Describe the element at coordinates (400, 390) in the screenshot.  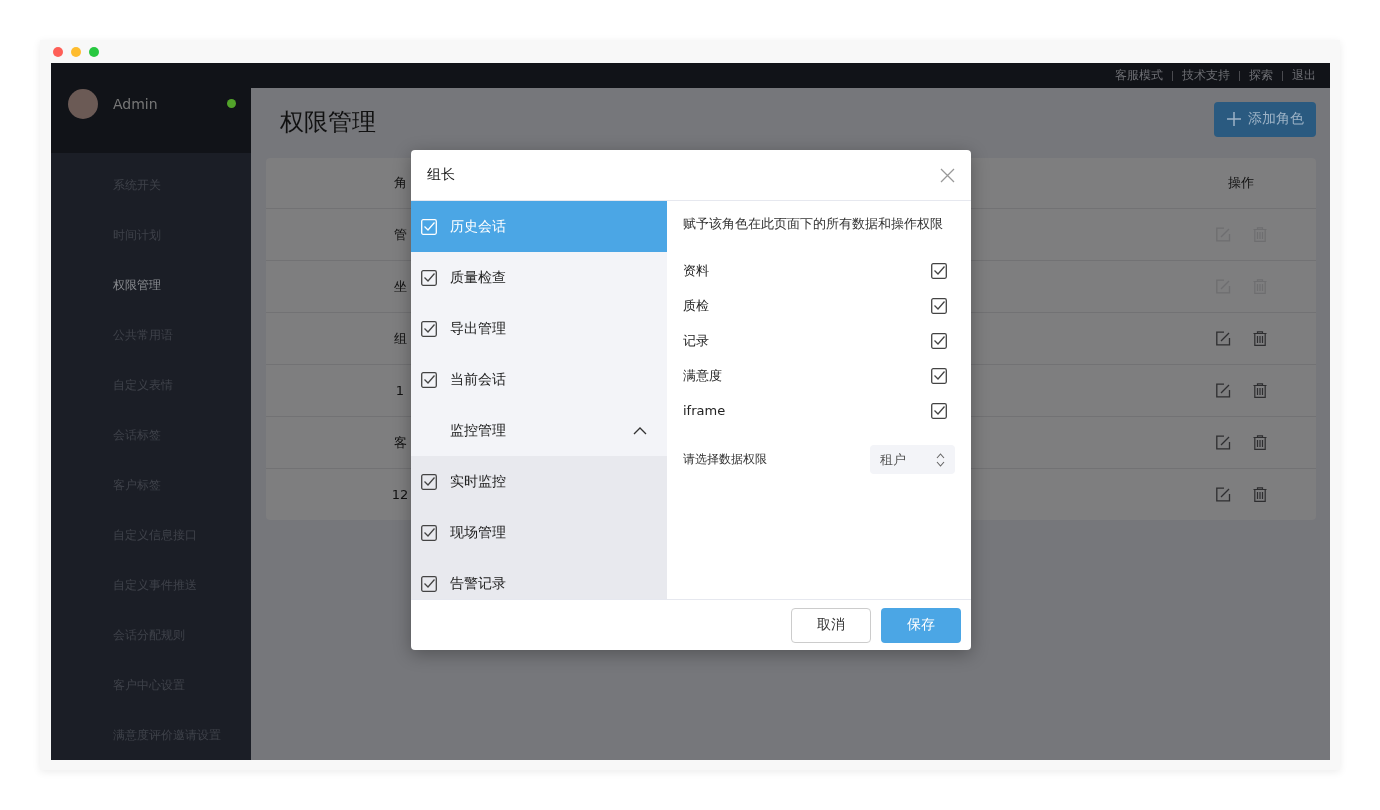
I see `table-cell: 1` at that location.